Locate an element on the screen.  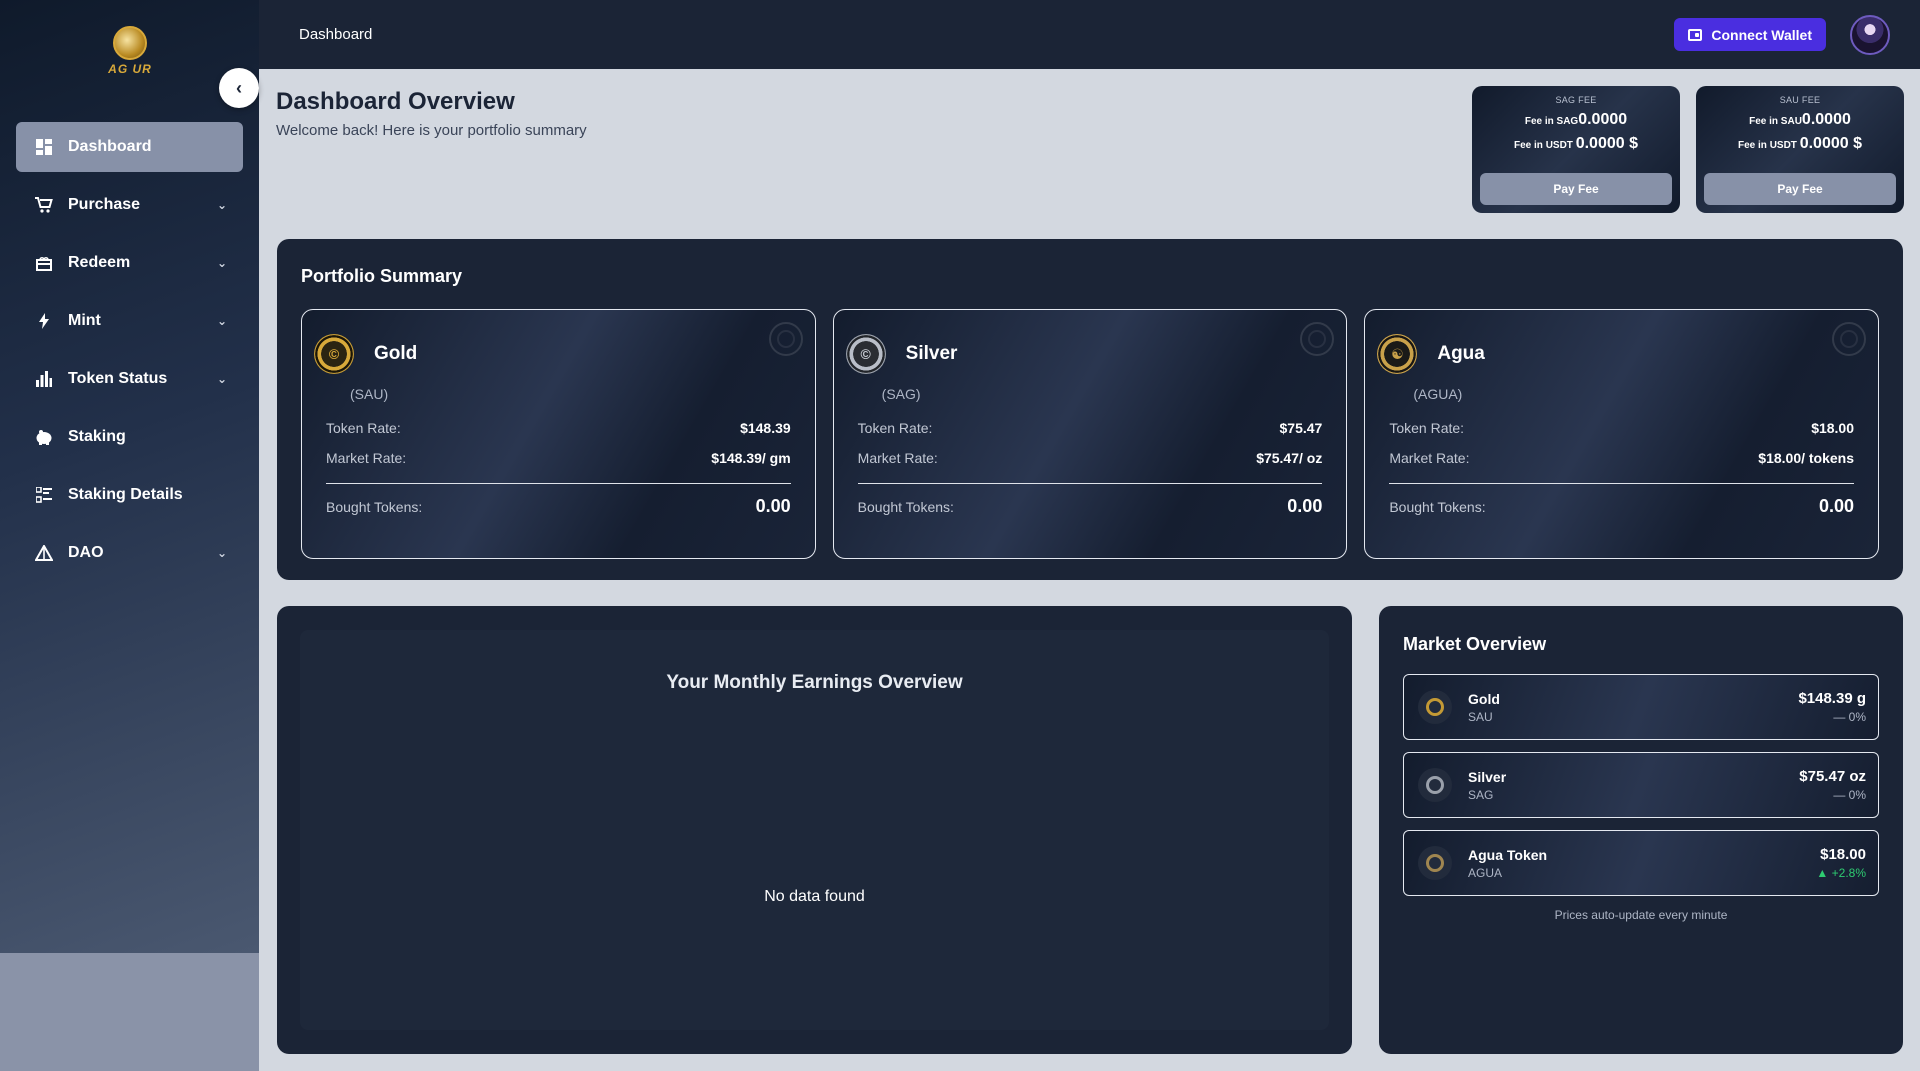
market-item-silver: Silver SAG $75.47 oz — 0% is located at coordinates (1641, 785).